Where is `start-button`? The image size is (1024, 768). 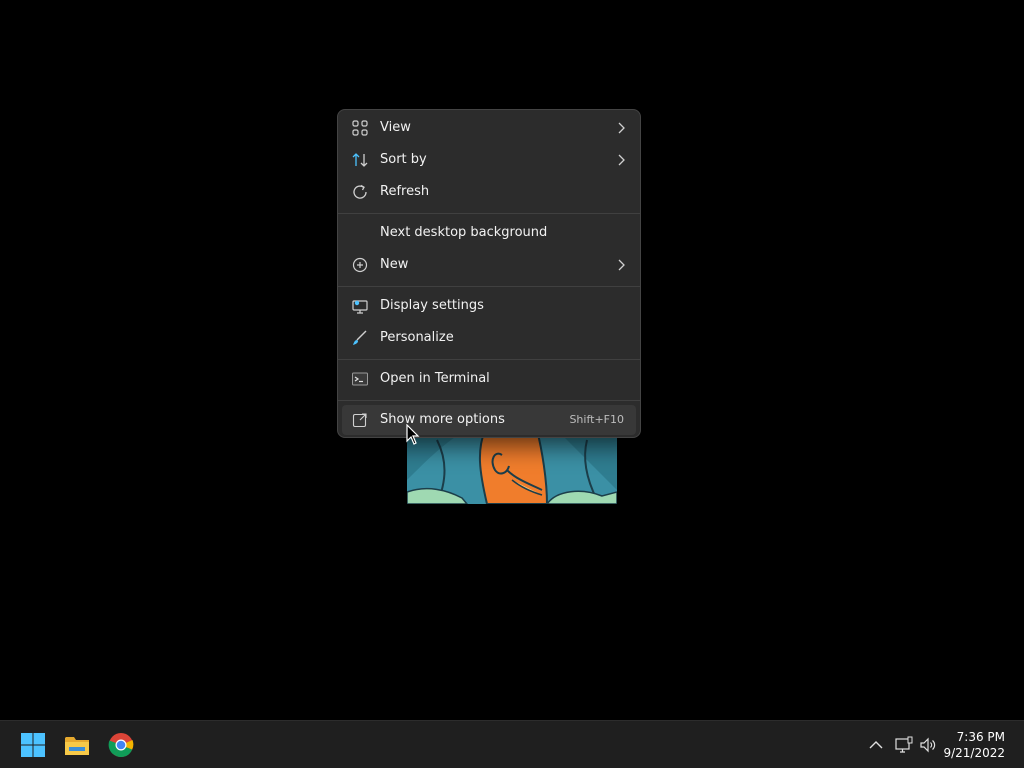 start-button is located at coordinates (33, 745).